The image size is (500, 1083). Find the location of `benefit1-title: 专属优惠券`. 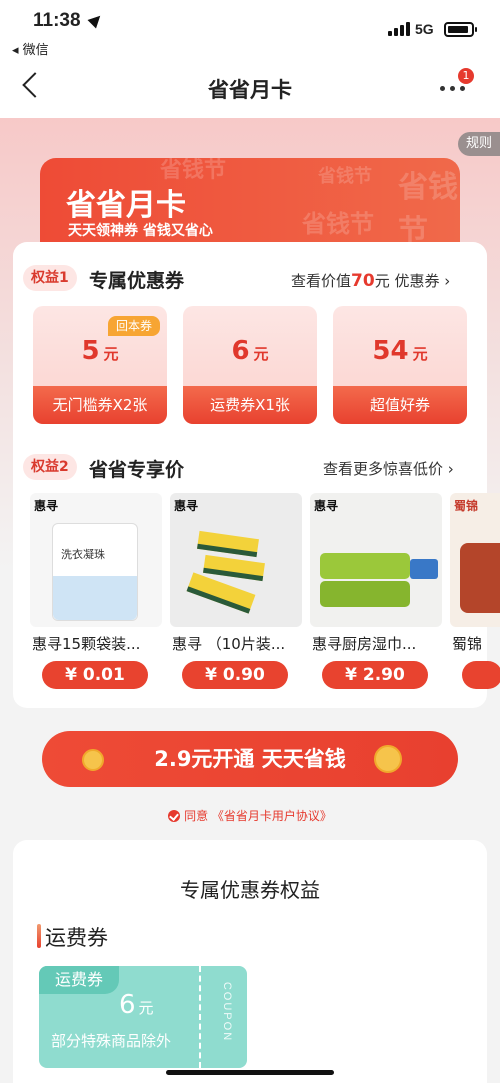

benefit1-title: 专属优惠券 is located at coordinates (137, 281).